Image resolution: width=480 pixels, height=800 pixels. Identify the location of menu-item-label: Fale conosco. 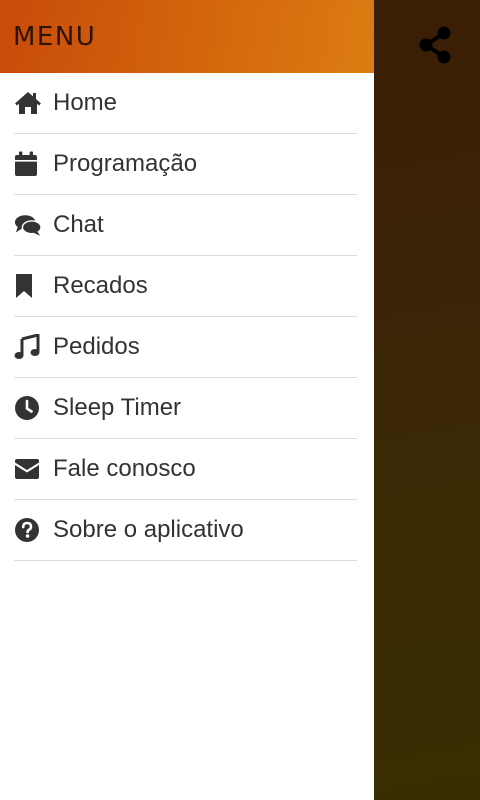
(124, 468).